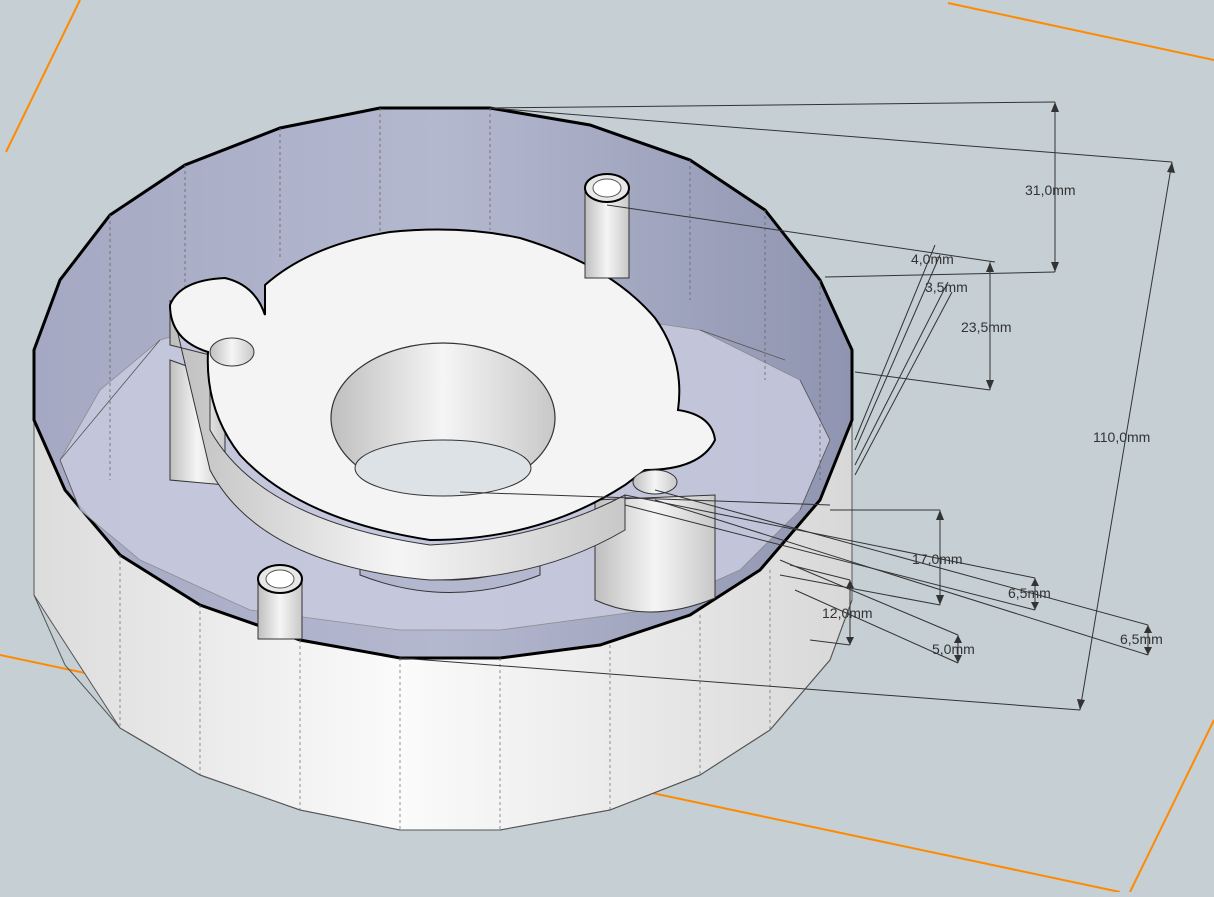 This screenshot has width=1214, height=897. I want to click on dimension-label-12: 12,0mm, so click(847, 613).